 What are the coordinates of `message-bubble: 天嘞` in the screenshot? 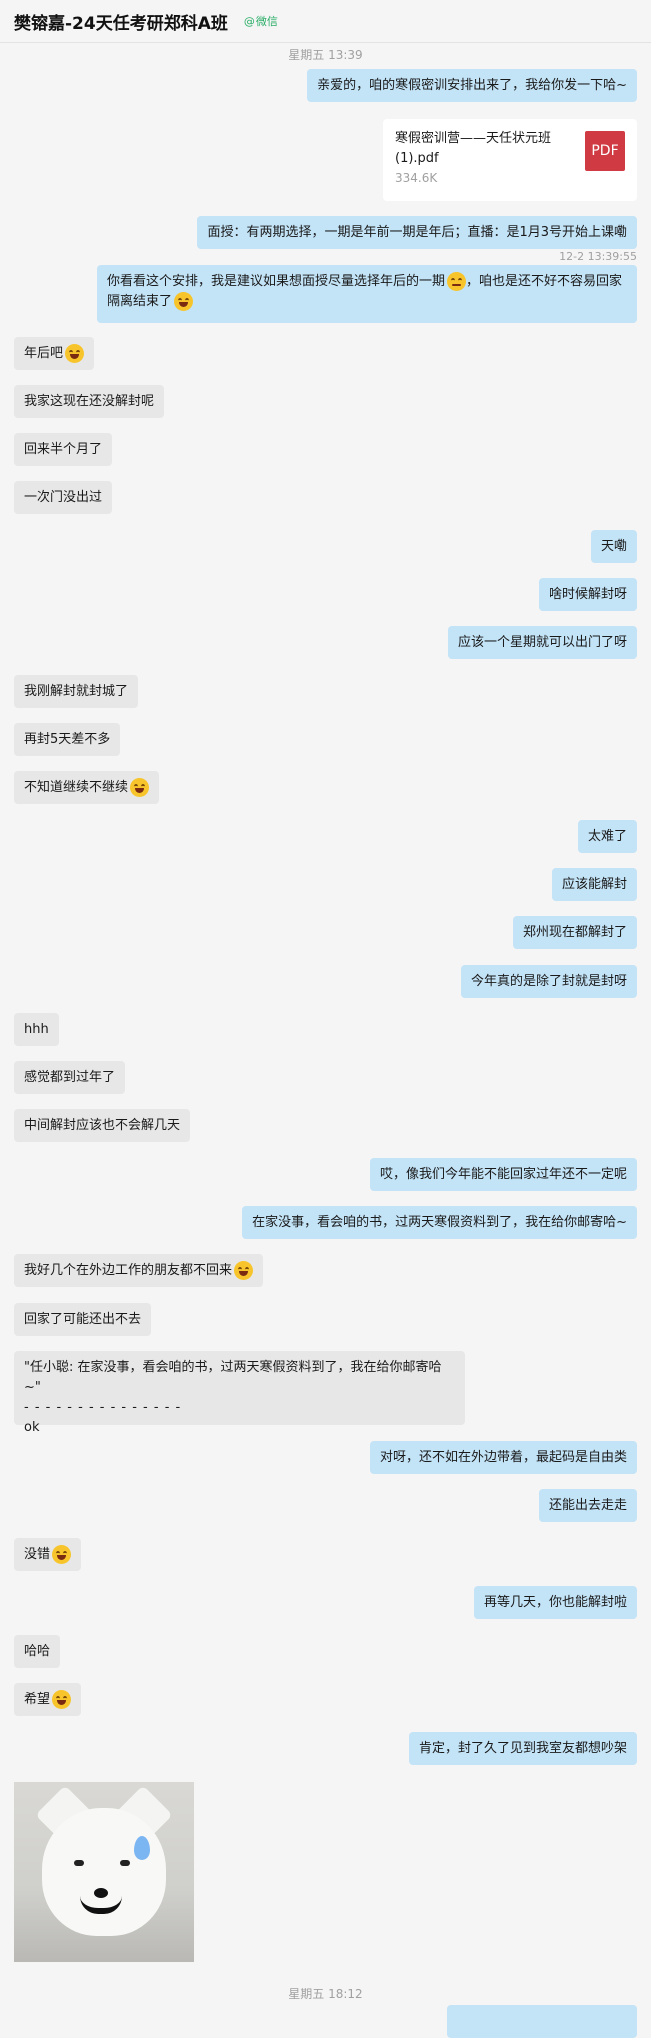 It's located at (613, 546).